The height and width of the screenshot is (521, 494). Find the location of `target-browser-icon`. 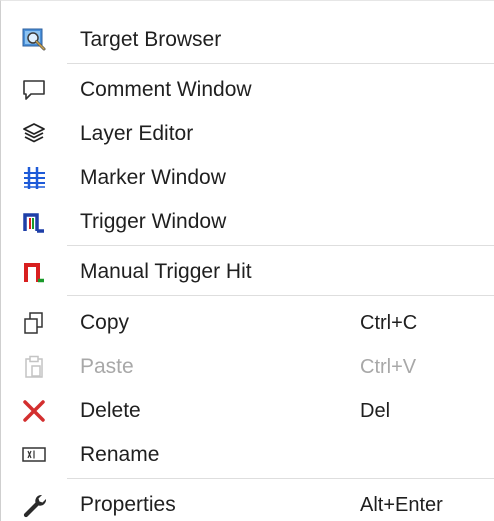

target-browser-icon is located at coordinates (34, 40).